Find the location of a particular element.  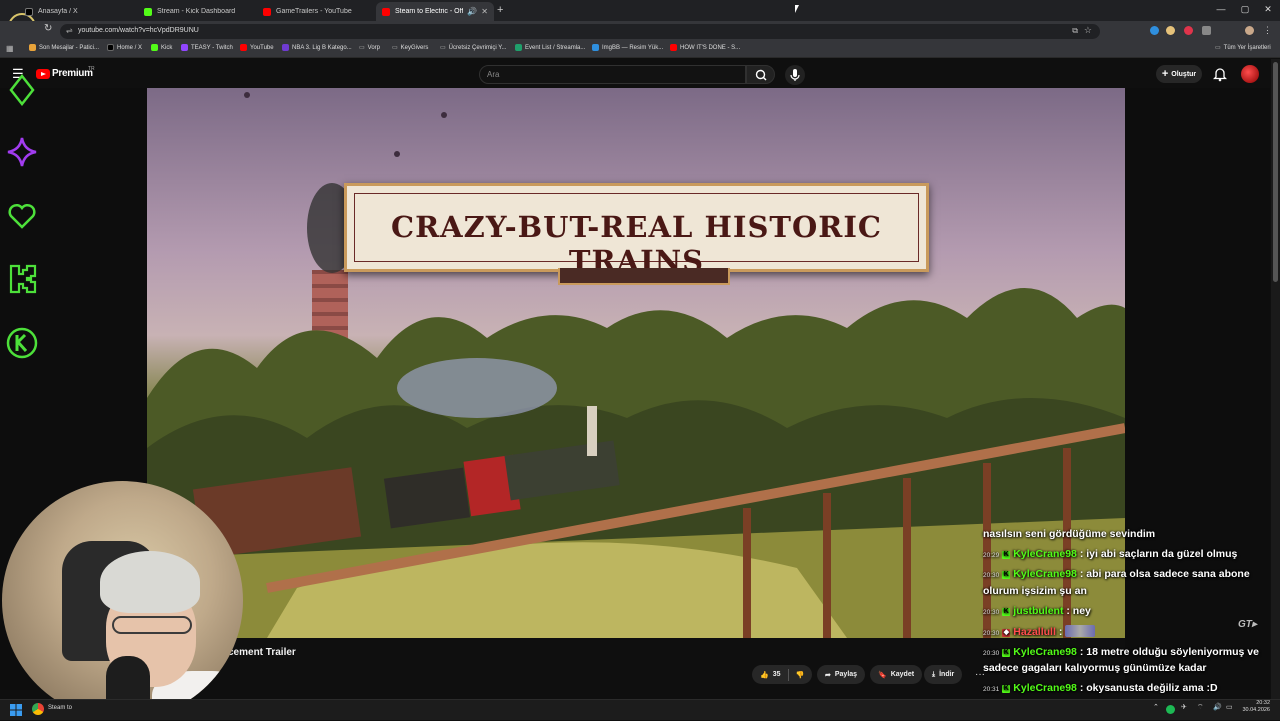

download-icon: ⤓ is located at coordinates (934, 674).